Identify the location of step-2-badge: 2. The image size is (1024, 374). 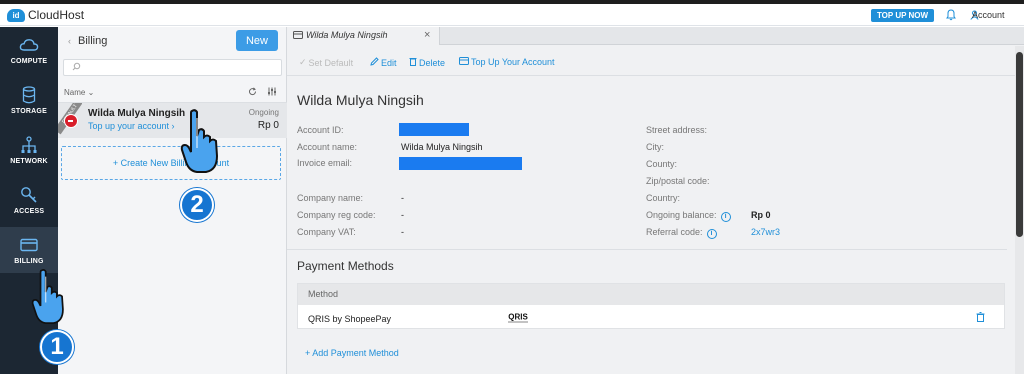
(197, 205).